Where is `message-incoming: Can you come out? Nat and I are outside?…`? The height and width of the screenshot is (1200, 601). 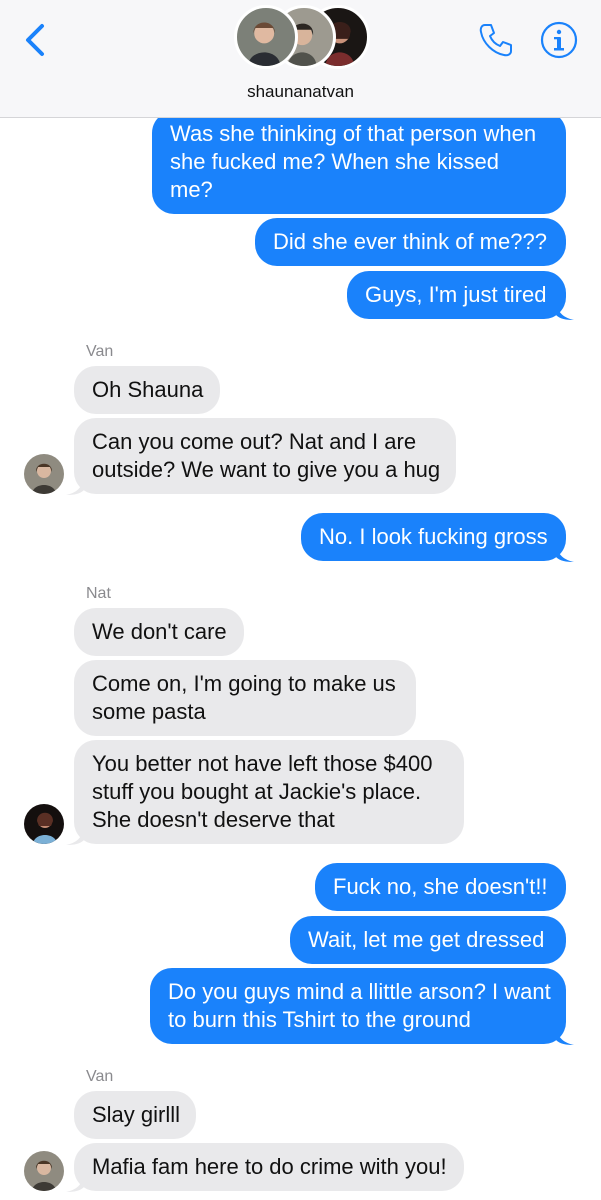
message-incoming: Can you come out? Nat and I are outside?… is located at coordinates (265, 456).